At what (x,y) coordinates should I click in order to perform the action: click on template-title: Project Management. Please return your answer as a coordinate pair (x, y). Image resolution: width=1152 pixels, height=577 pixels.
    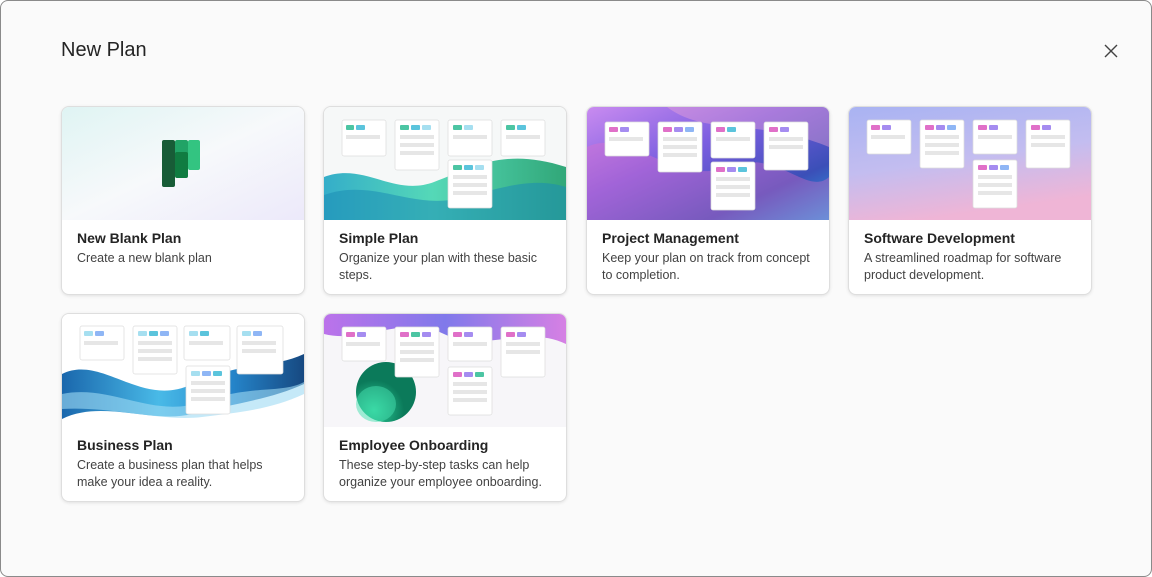
    Looking at the image, I should click on (670, 238).